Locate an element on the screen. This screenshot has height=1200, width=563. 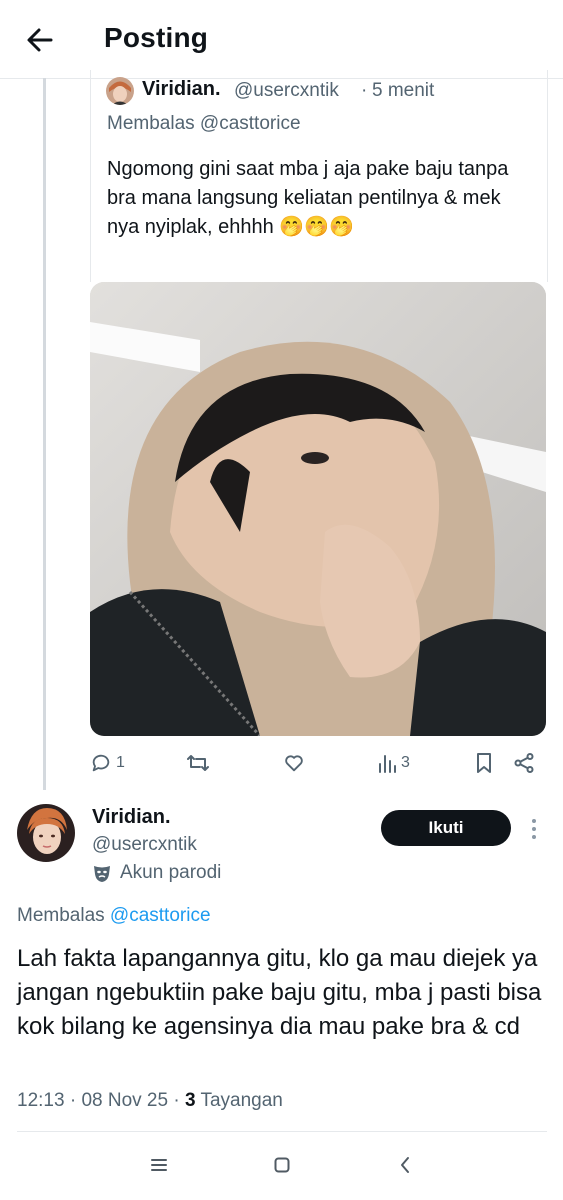
recent-apps-button is located at coordinates (159, 1165).